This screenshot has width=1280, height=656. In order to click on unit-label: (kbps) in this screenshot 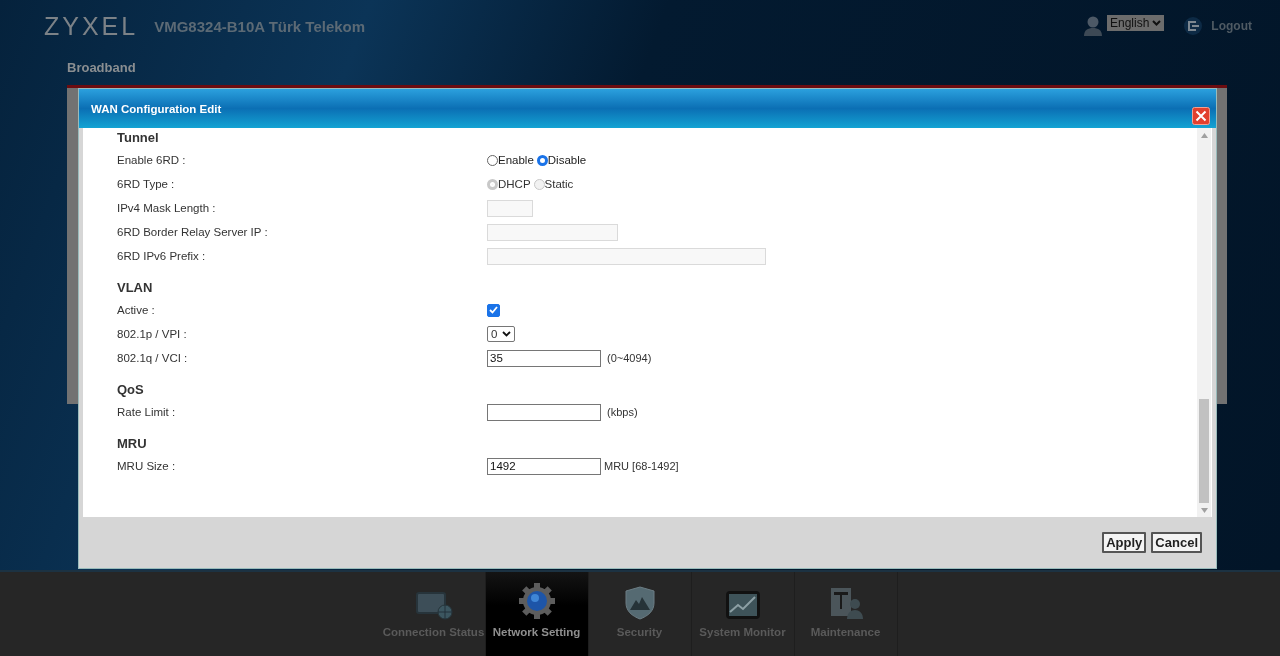, I will do `click(622, 412)`.